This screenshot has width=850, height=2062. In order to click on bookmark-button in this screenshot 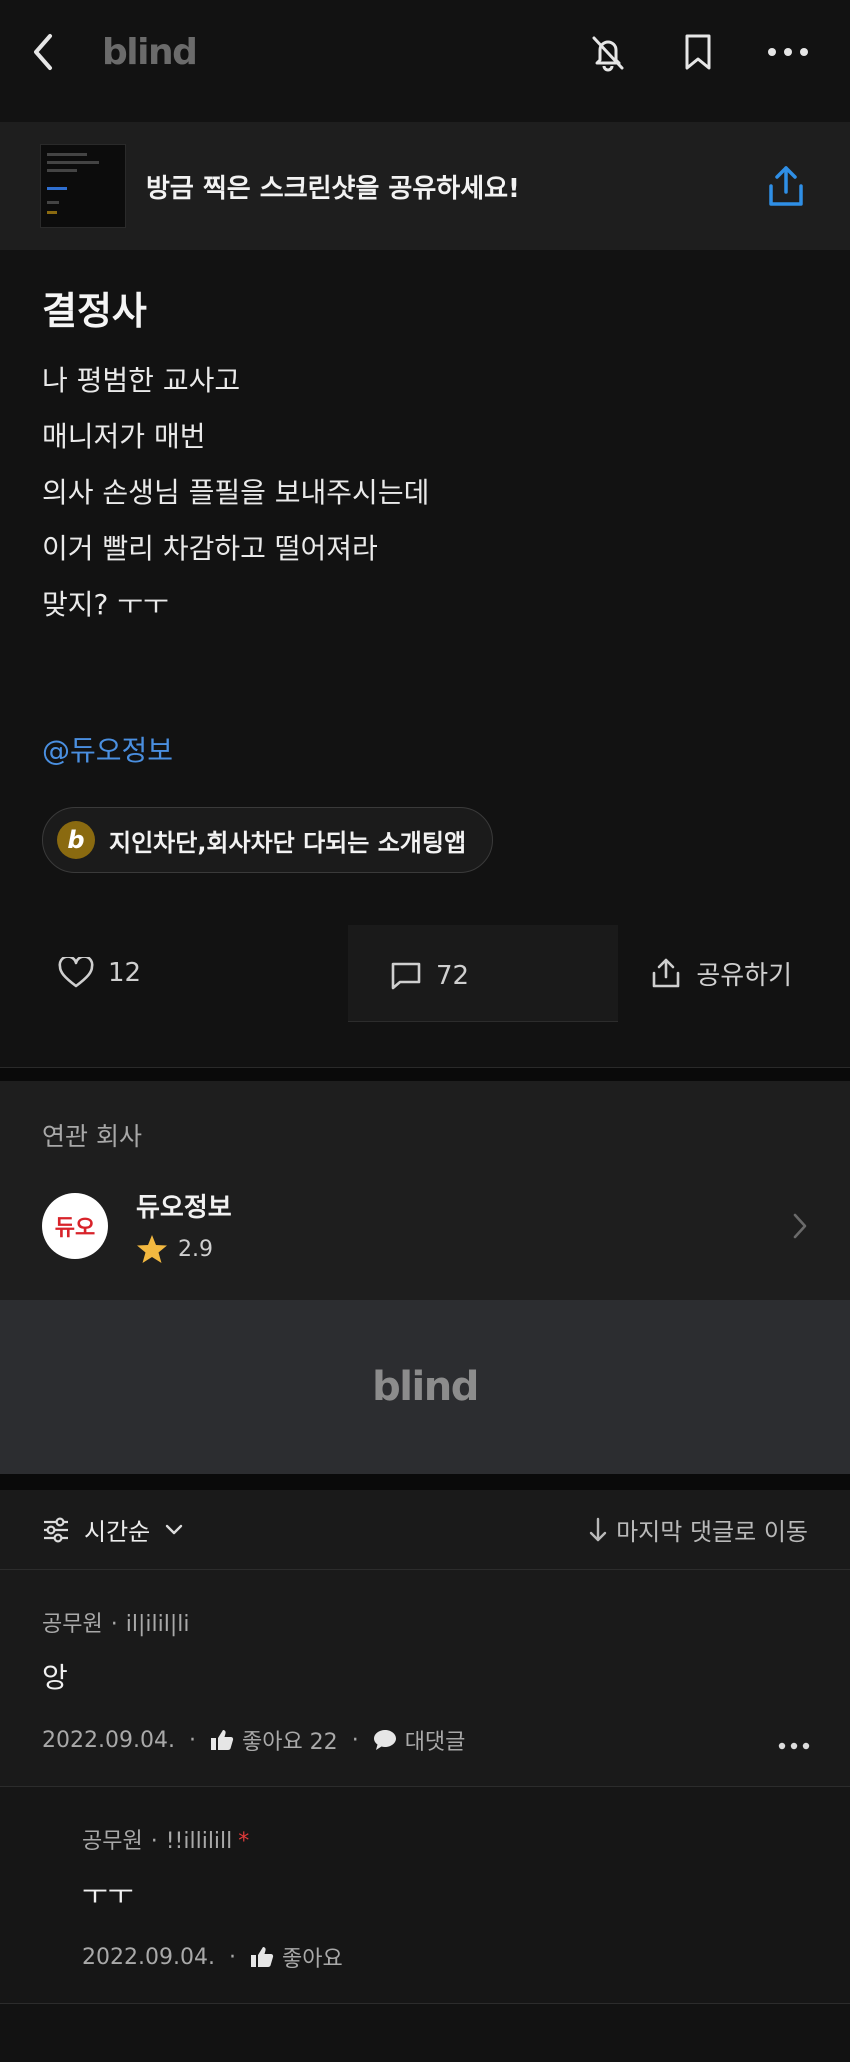, I will do `click(698, 52)`.